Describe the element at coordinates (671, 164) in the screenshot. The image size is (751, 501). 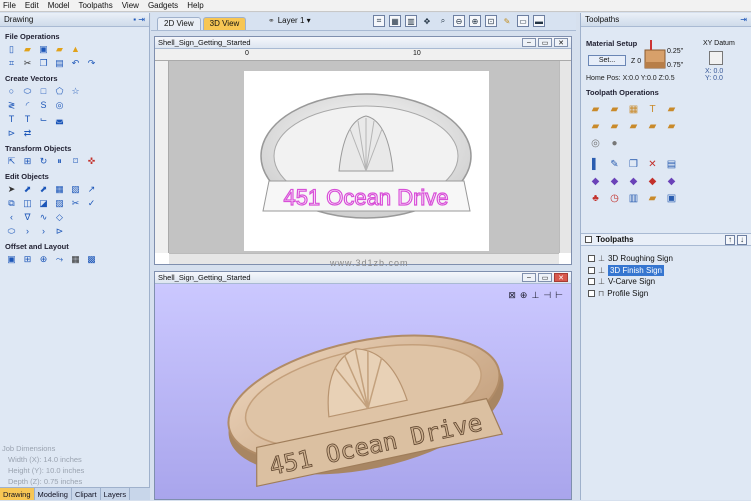
I see `toolpath-summary-icon: ▤` at that location.